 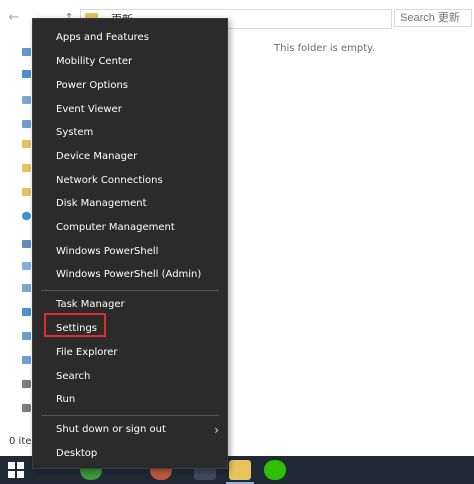 I want to click on menu-item-apps-and-features: Apps and Features, so click(x=130, y=38).